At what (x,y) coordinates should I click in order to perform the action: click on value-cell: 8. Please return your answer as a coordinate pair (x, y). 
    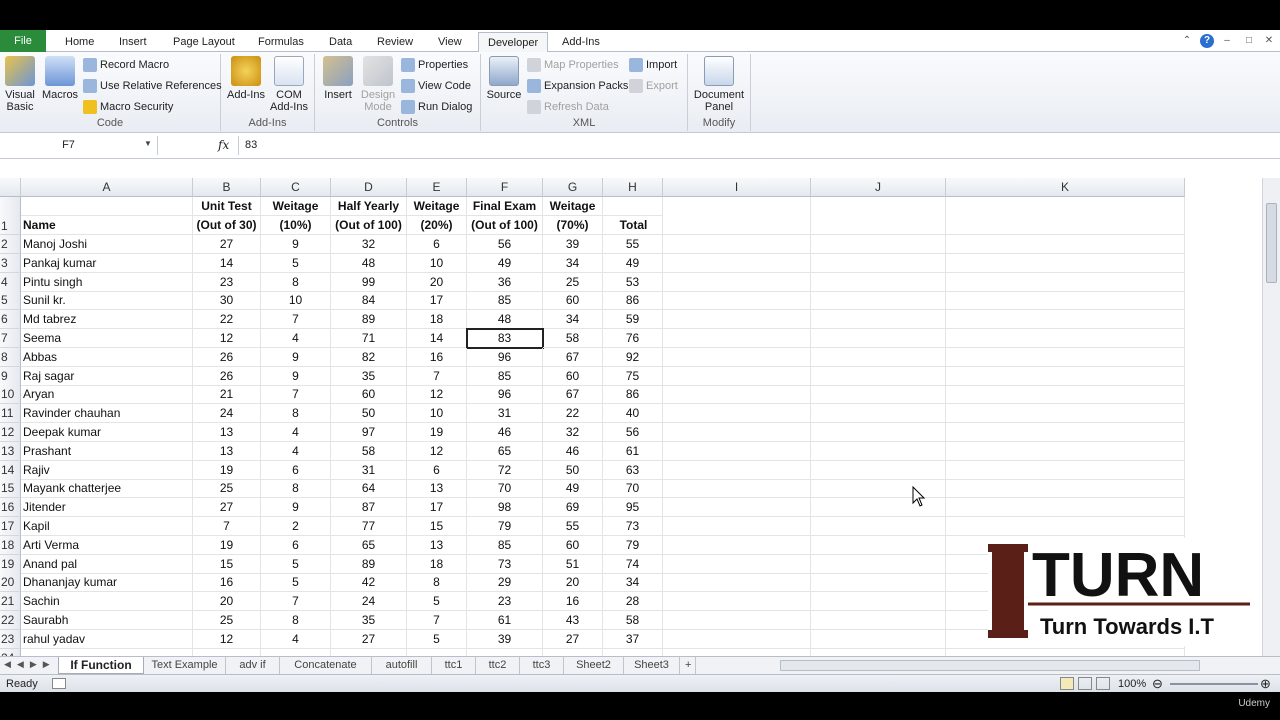
    Looking at the image, I should click on (296, 489).